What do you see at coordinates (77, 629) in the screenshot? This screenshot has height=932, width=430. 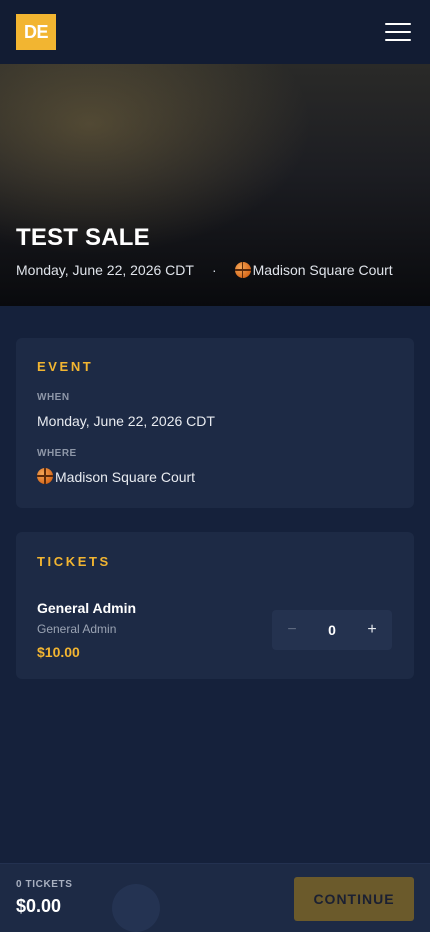 I see `ticket-description: General Admin` at bounding box center [77, 629].